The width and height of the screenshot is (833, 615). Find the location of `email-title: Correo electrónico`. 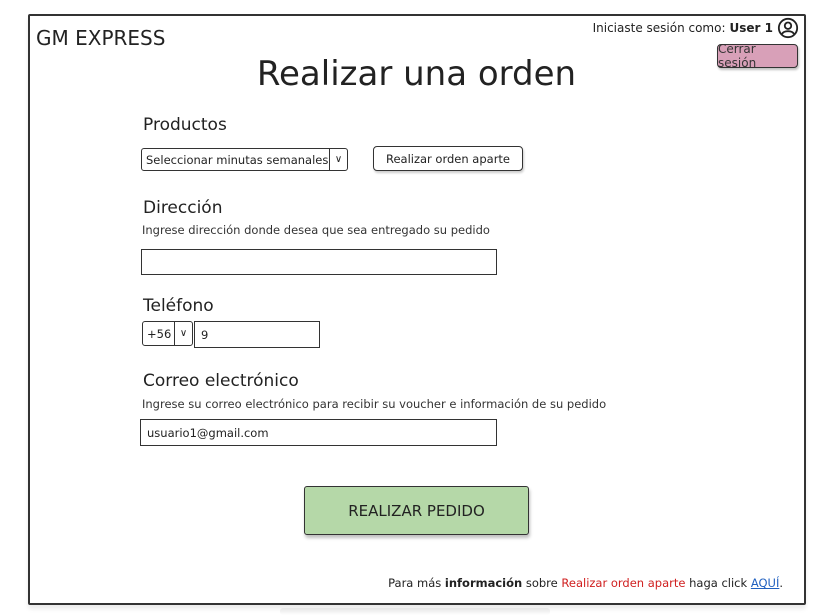

email-title: Correo electrónico is located at coordinates (221, 381).